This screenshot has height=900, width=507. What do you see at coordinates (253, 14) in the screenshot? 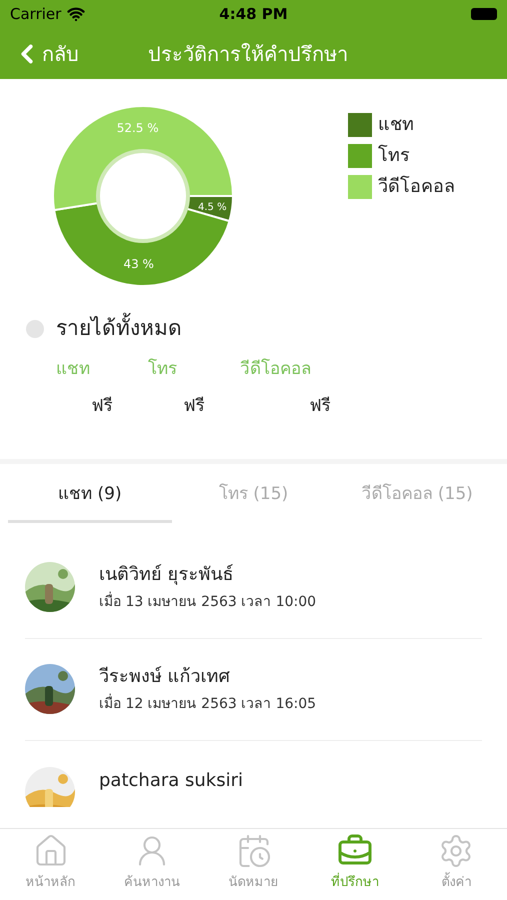
I see `clock-text: 4:48 PM` at bounding box center [253, 14].